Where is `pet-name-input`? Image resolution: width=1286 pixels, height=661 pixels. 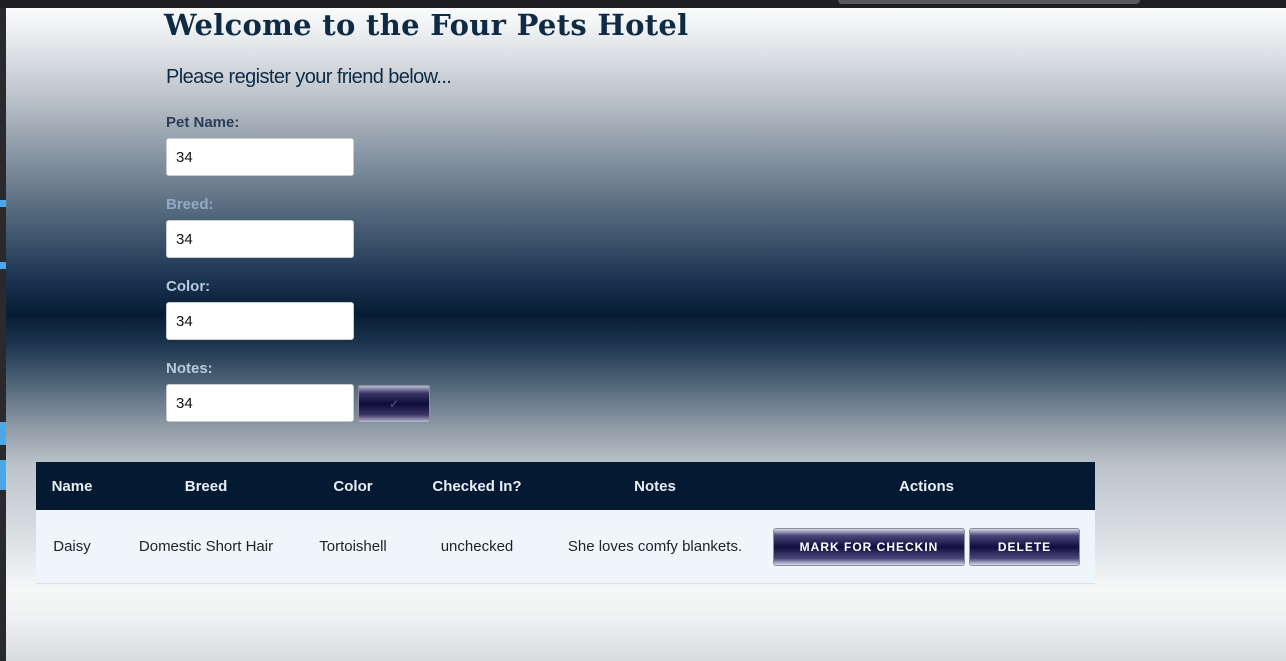 pet-name-input is located at coordinates (260, 157).